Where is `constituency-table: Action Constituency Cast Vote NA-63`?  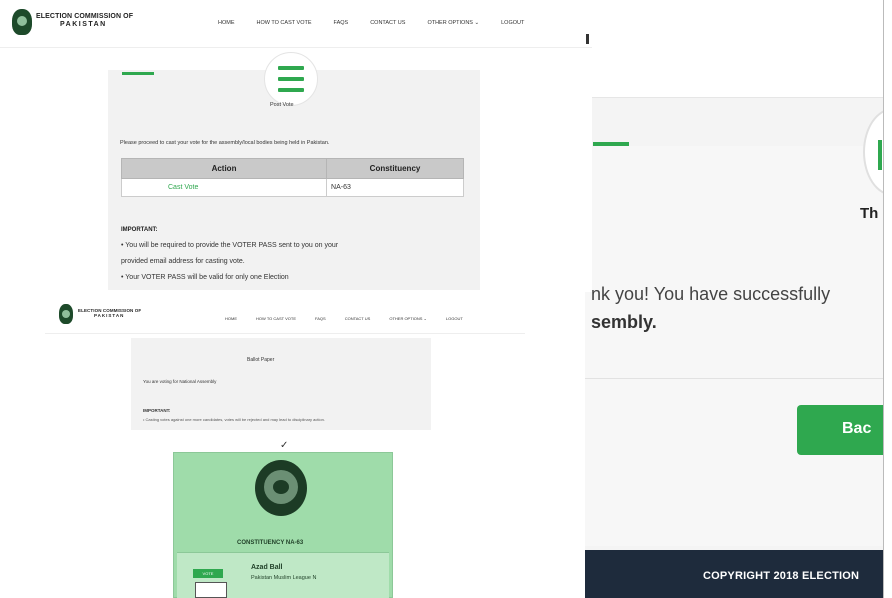 constituency-table: Action Constituency Cast Vote NA-63 is located at coordinates (292, 177).